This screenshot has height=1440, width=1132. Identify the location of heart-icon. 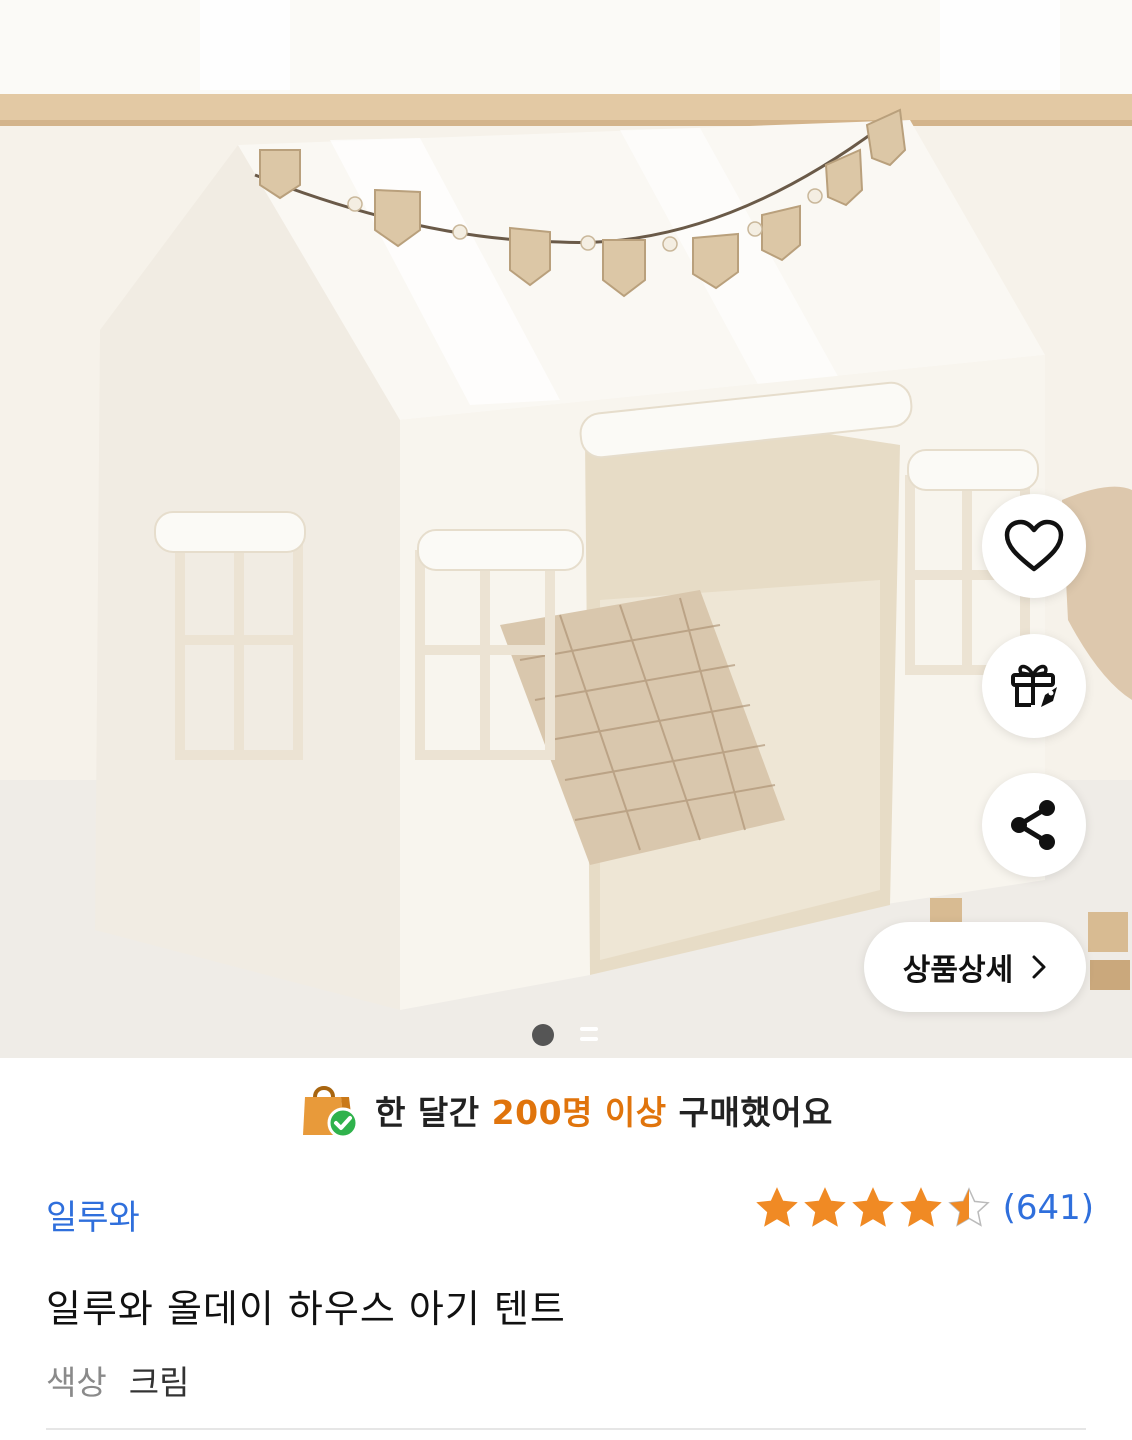
(1034, 545).